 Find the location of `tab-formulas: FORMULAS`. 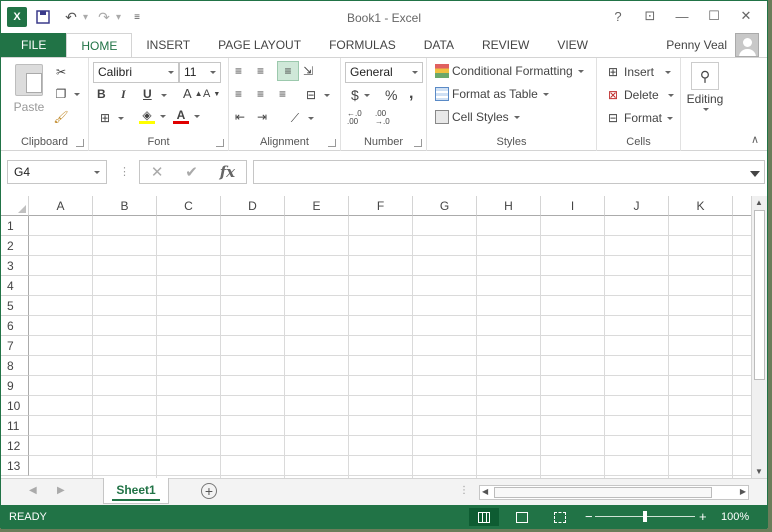

tab-formulas: FORMULAS is located at coordinates (362, 45).